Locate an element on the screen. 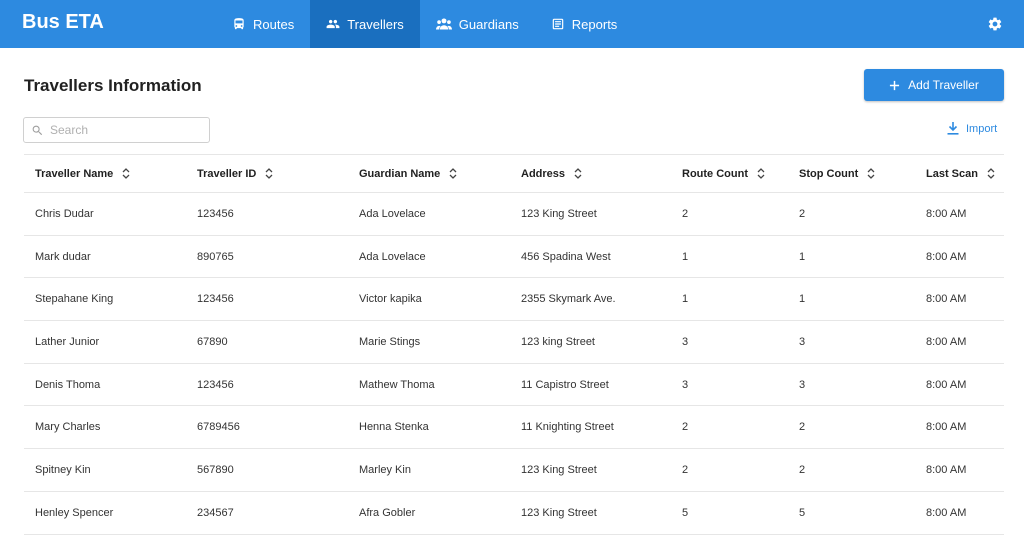 Image resolution: width=1024 pixels, height=549 pixels. column-header-label: Address is located at coordinates (543, 173).